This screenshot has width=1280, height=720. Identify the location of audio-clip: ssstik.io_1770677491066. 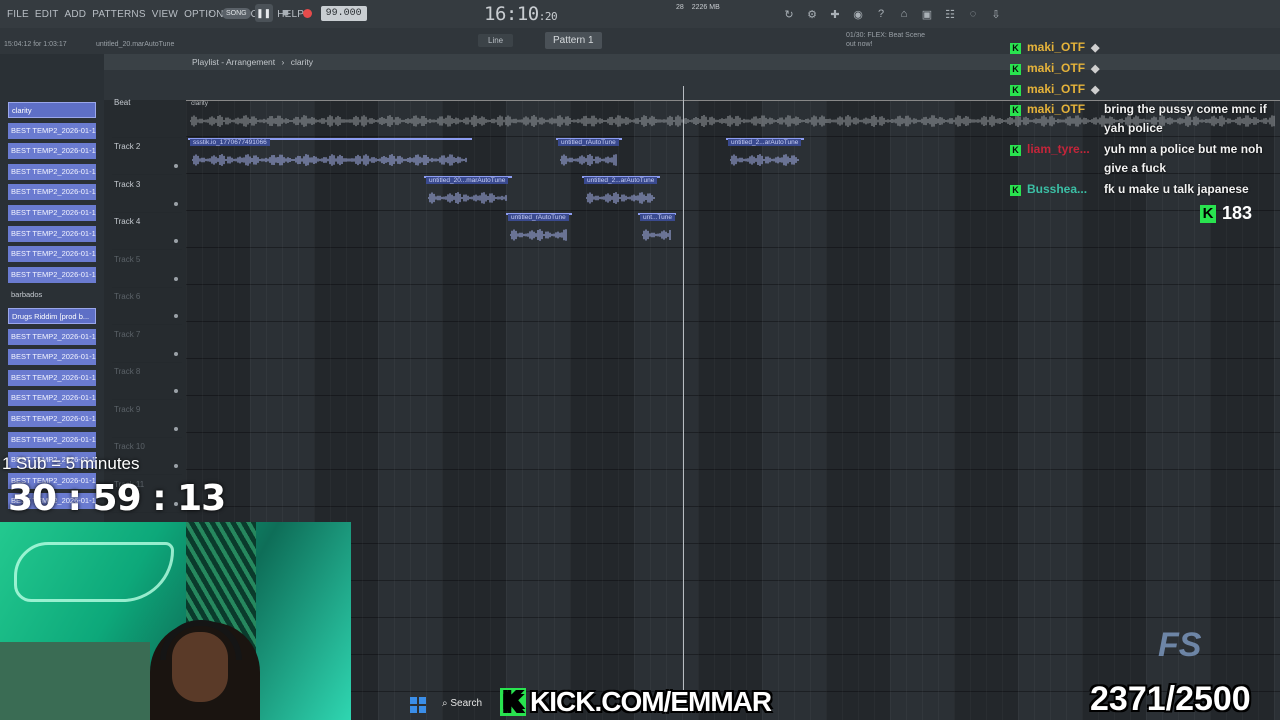
(330, 156).